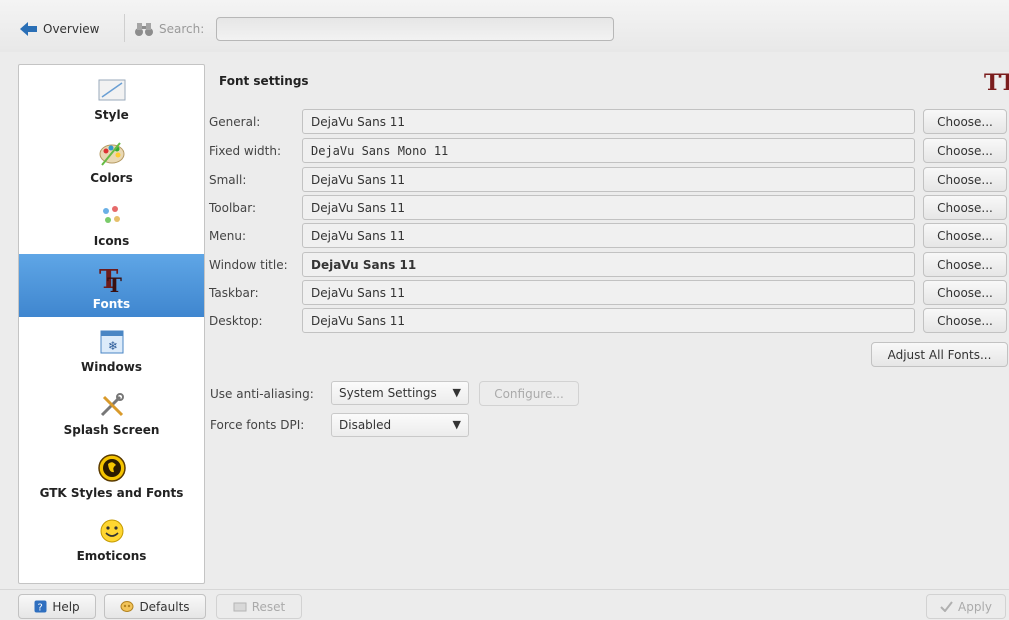 This screenshot has width=1009, height=620. Describe the element at coordinates (257, 425) in the screenshot. I see `dpi-label: Force fonts DPI:` at that location.